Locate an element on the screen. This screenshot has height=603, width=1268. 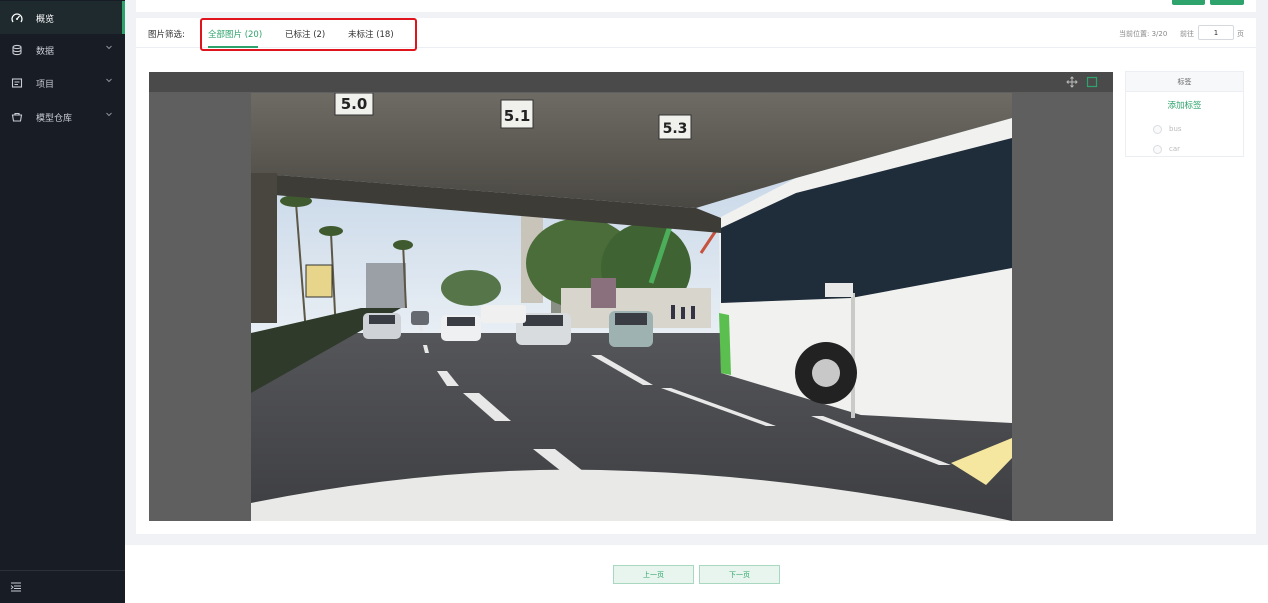
label-panel-title: 标签 is located at coordinates (1184, 82).